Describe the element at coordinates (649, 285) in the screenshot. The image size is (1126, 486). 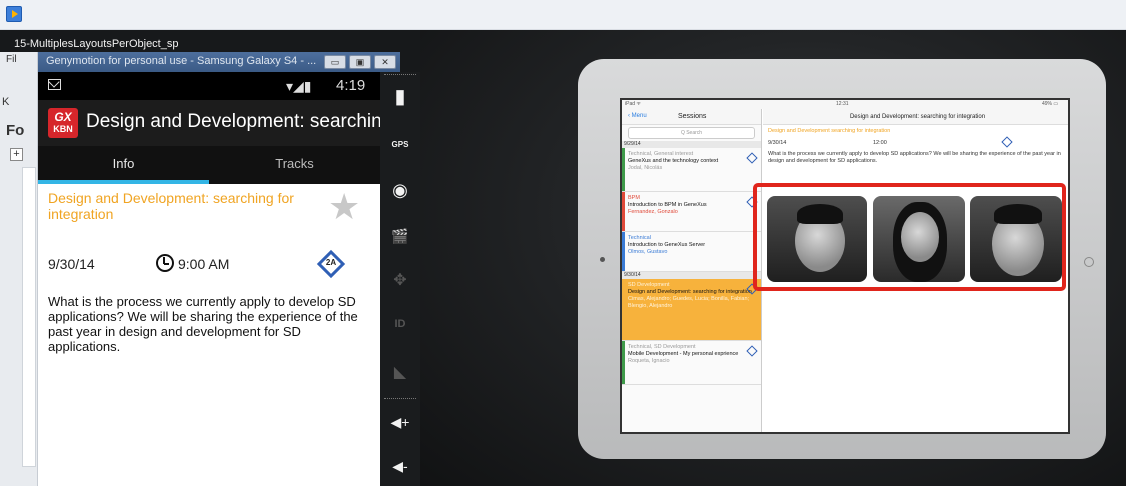
I see `list-item-tag: SD Development` at that location.